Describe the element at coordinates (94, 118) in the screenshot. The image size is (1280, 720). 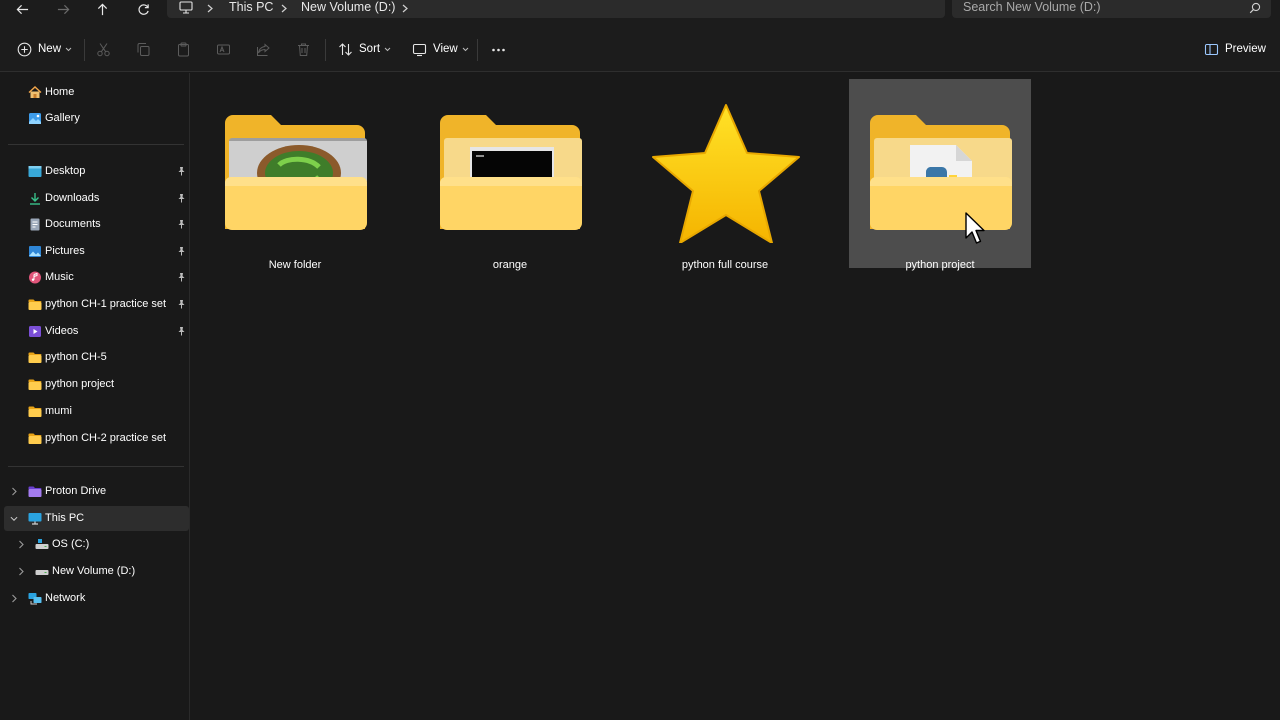
I see `sidebar-item-gallery: Gallery` at that location.